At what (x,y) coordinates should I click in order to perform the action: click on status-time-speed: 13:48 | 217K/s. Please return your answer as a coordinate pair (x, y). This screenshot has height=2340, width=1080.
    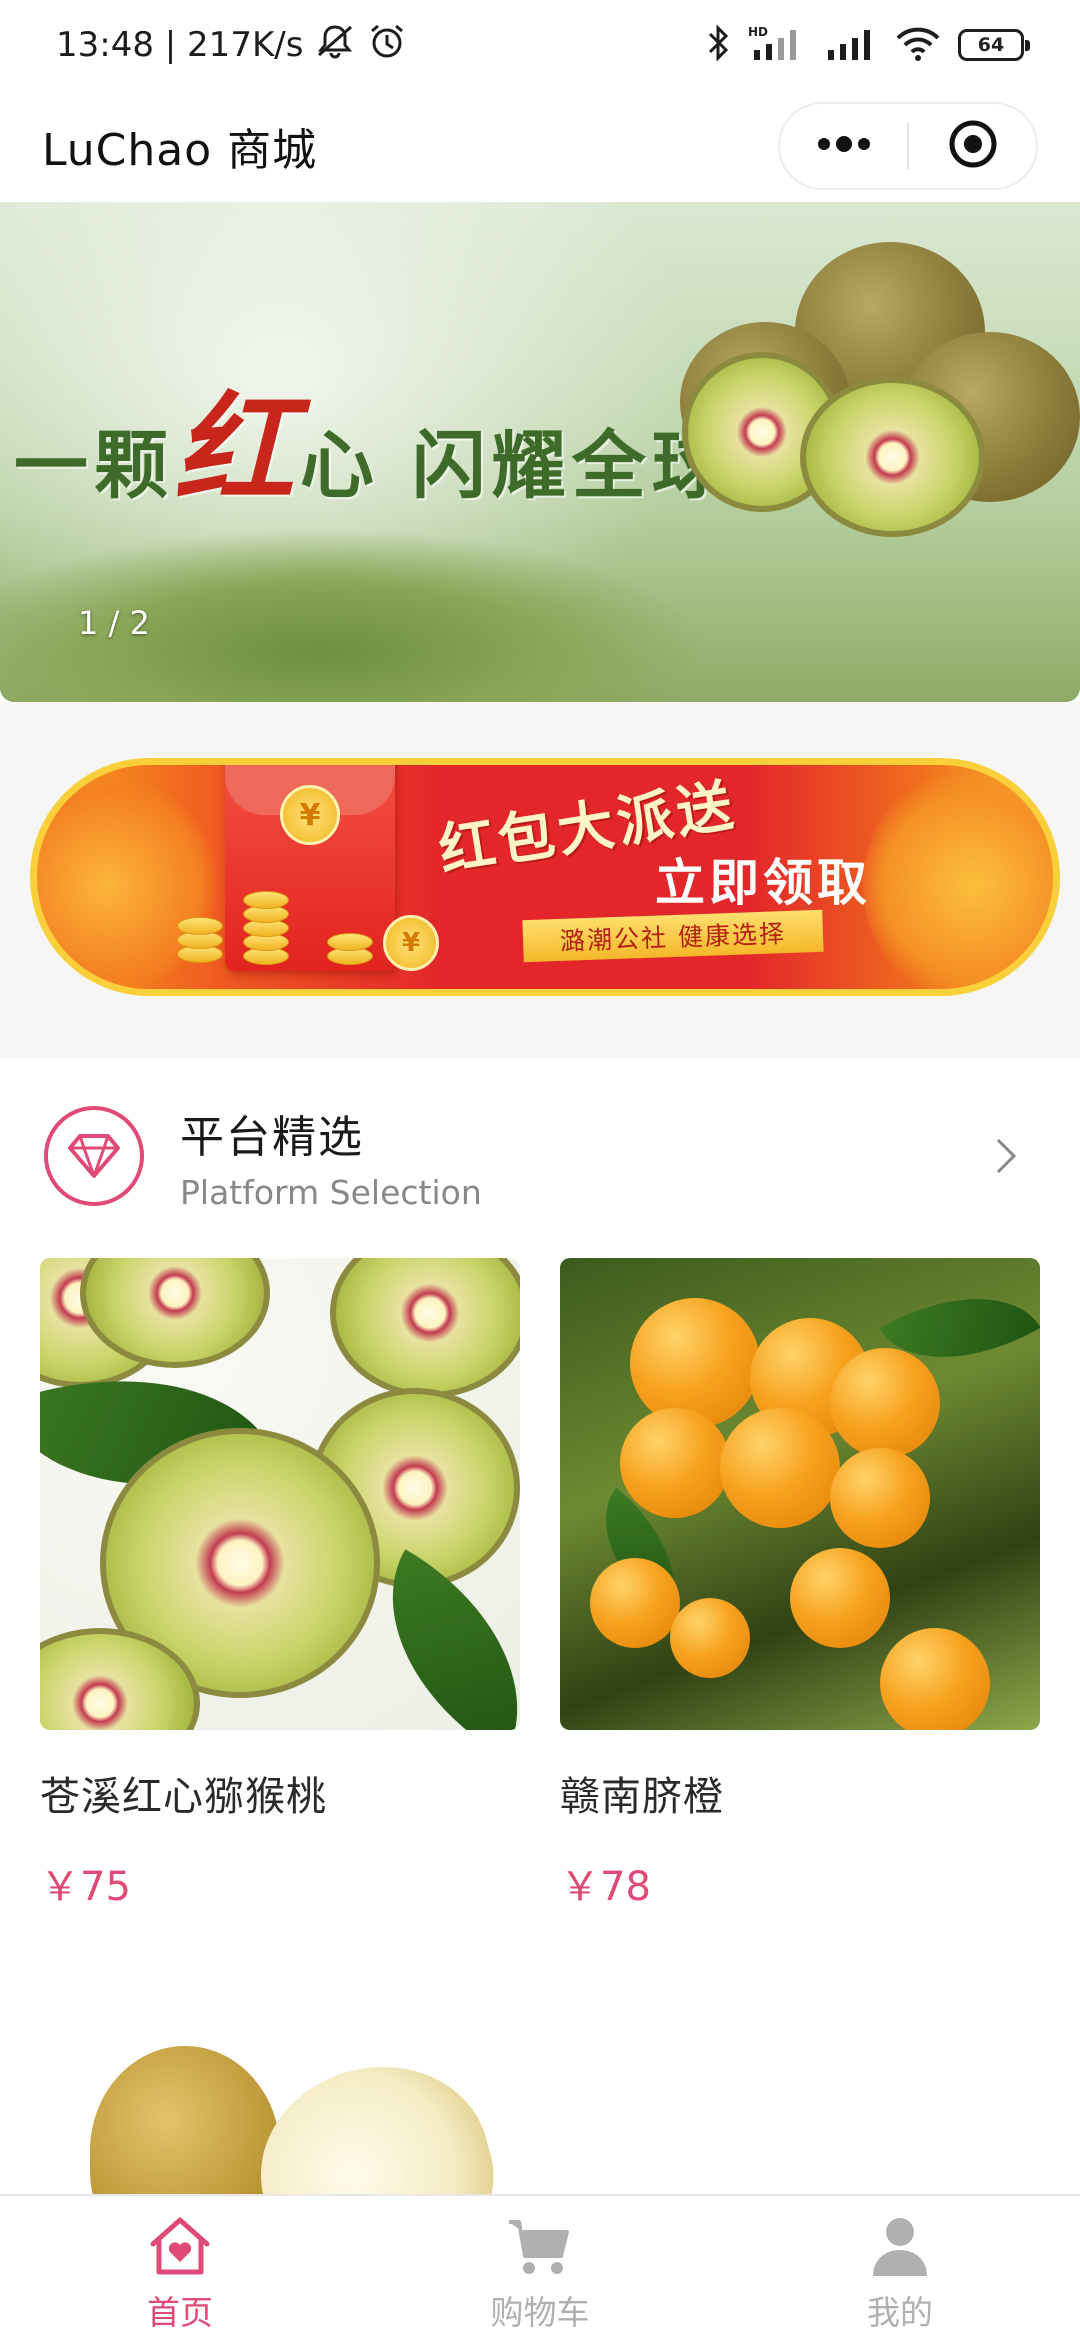
    Looking at the image, I should click on (180, 45).